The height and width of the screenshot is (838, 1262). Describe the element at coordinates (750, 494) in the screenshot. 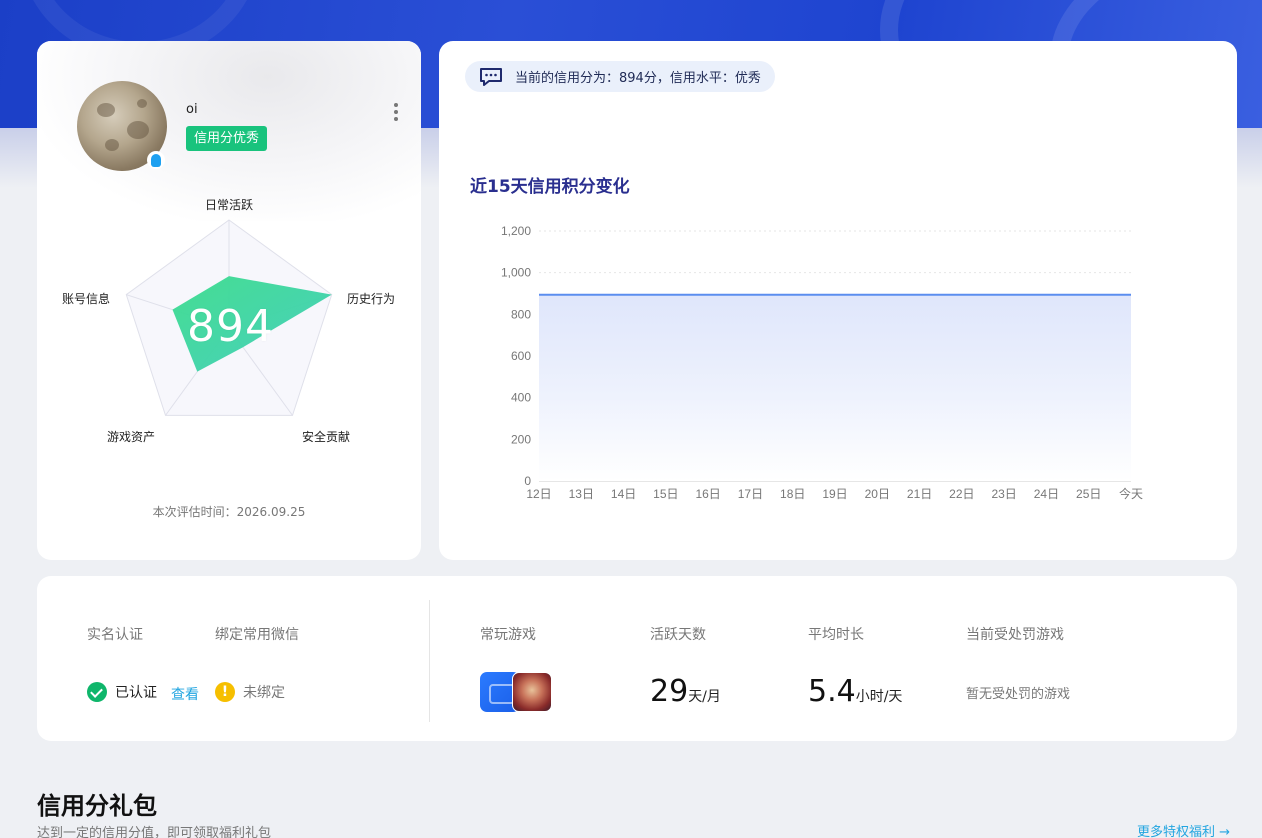

I see `x-tick-label: 17日` at that location.